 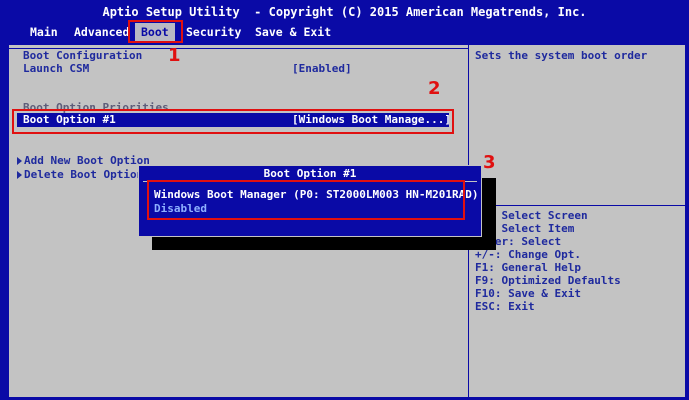 I want to click on add-boot-option-label: Add New Boot Option, so click(x=87, y=160).